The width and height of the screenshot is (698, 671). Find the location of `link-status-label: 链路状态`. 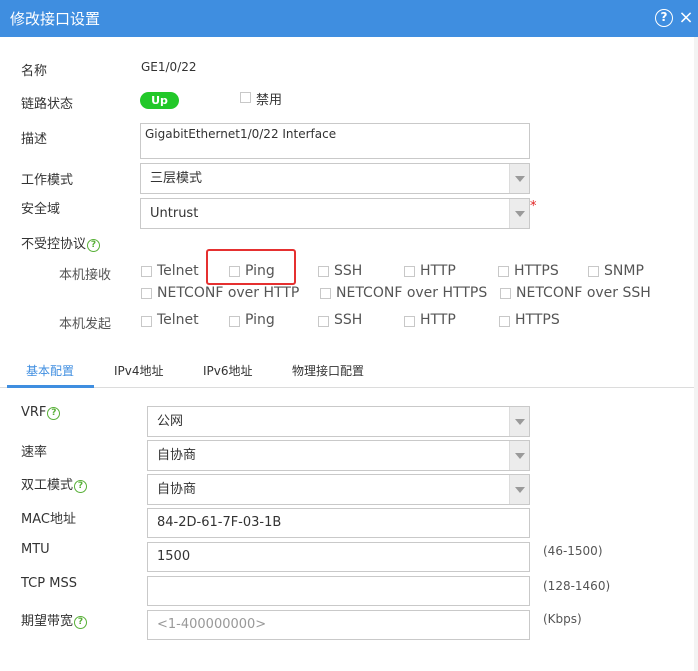

link-status-label: 链路状态 is located at coordinates (47, 104).